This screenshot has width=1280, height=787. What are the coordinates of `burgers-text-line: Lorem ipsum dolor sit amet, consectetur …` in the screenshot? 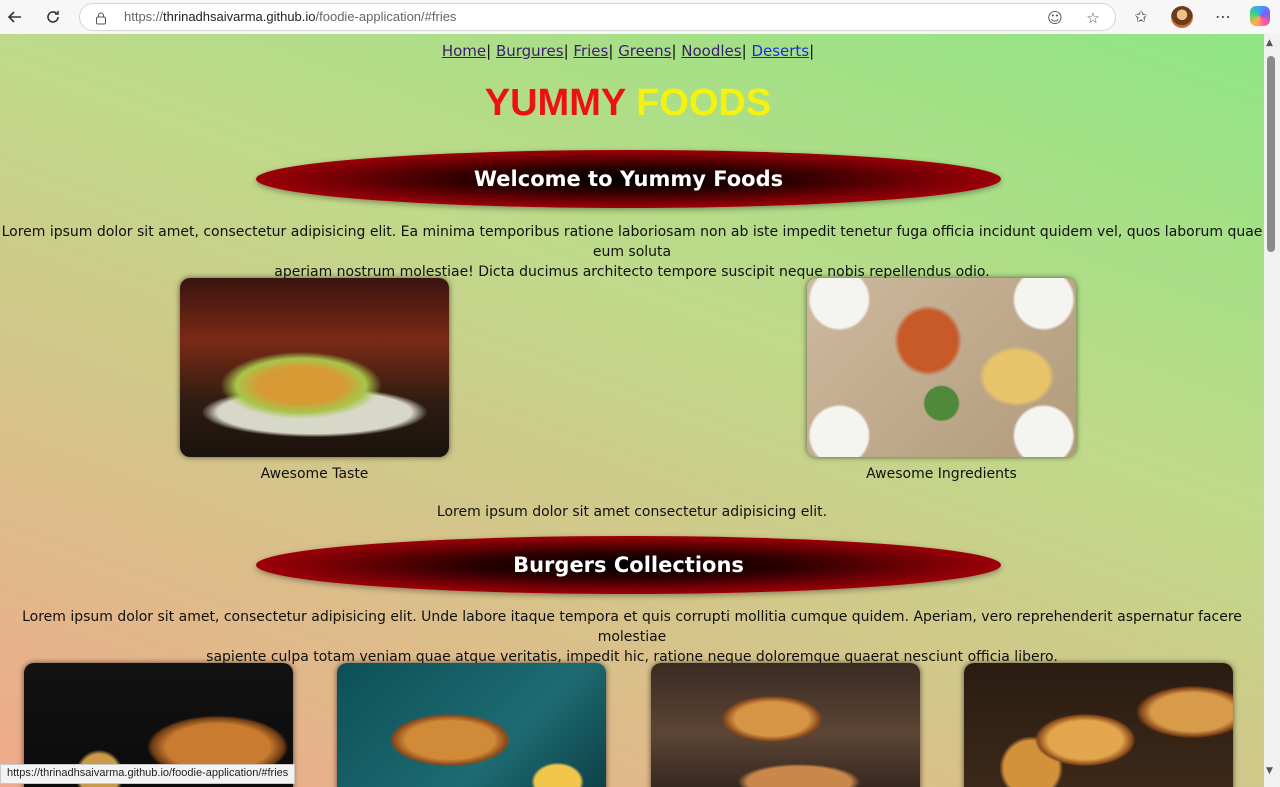 It's located at (632, 627).